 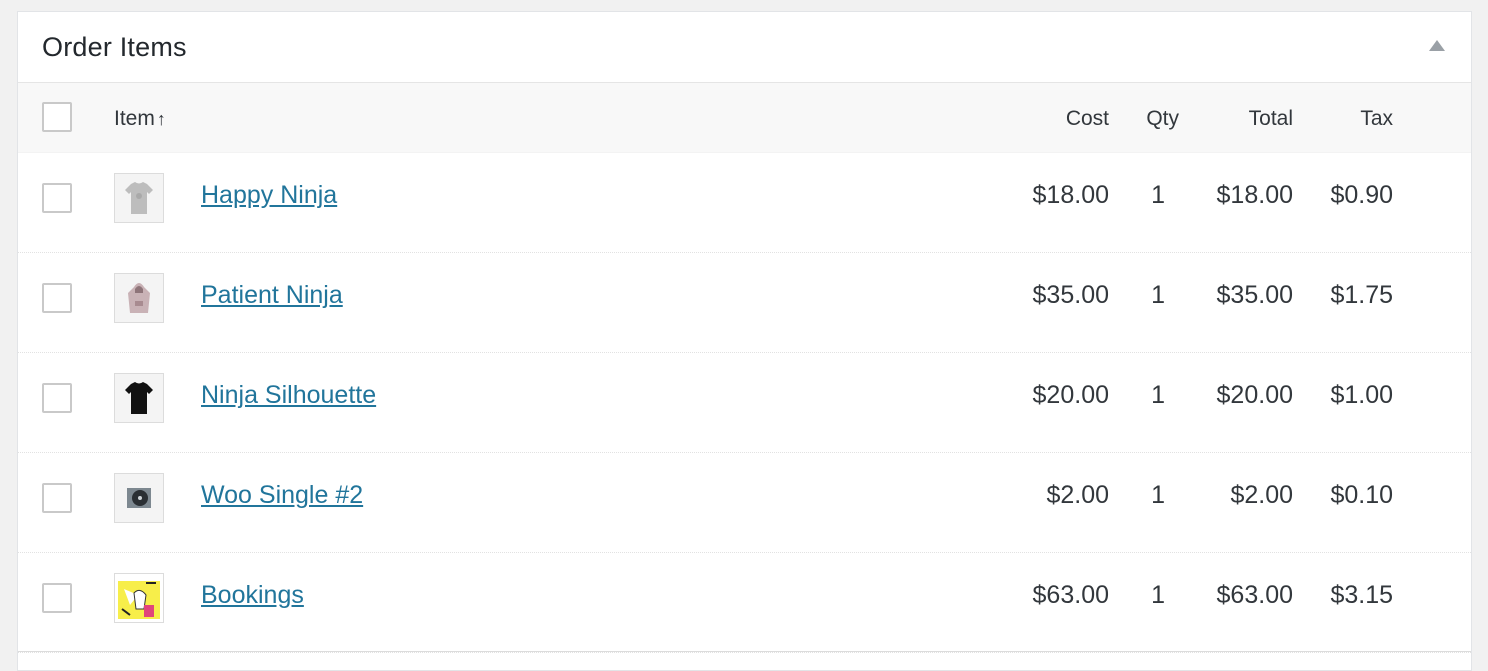 I want to click on item-tax: $0.90, so click(x=1361, y=195).